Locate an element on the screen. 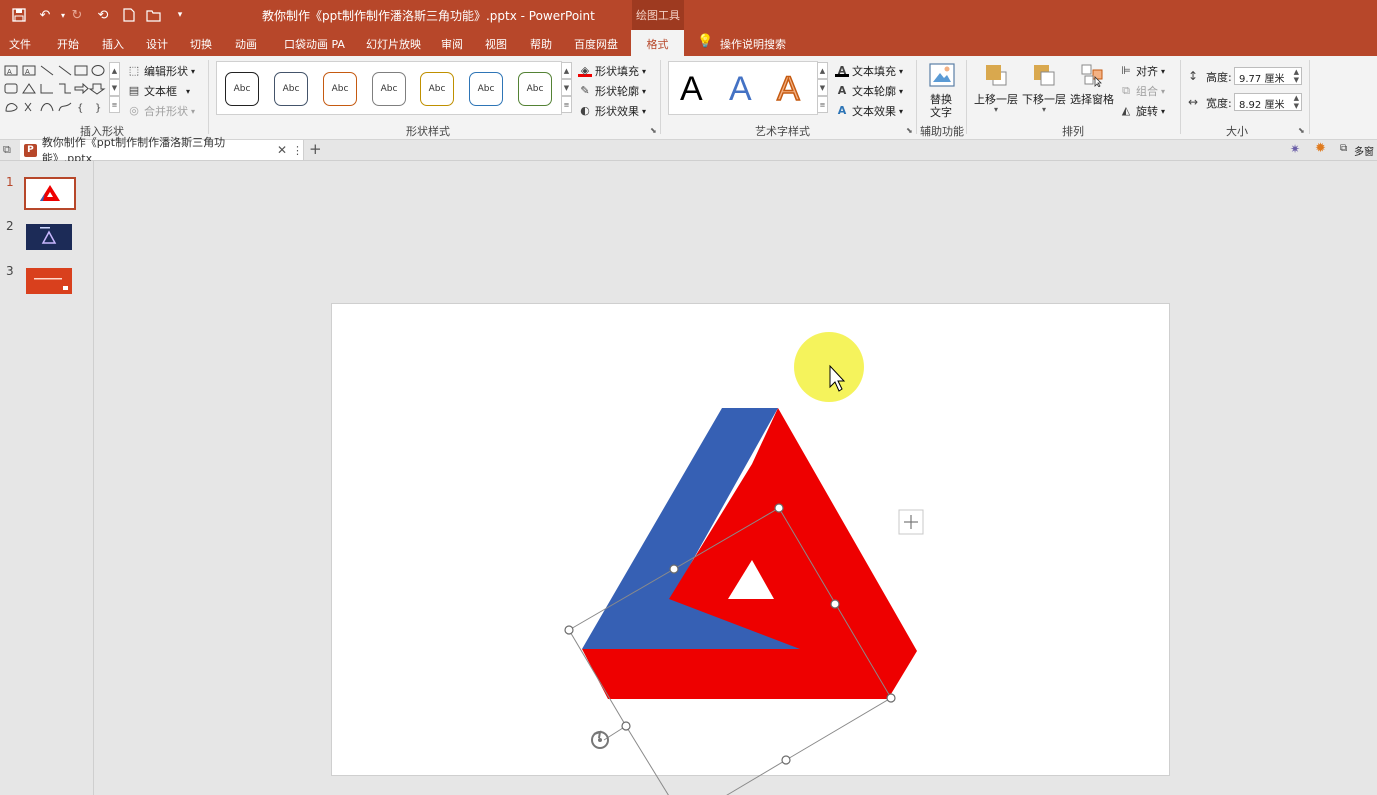 This screenshot has width=1377, height=795. shape-outline-button: ✎ 形状轮廓 ▾ is located at coordinates (612, 91).